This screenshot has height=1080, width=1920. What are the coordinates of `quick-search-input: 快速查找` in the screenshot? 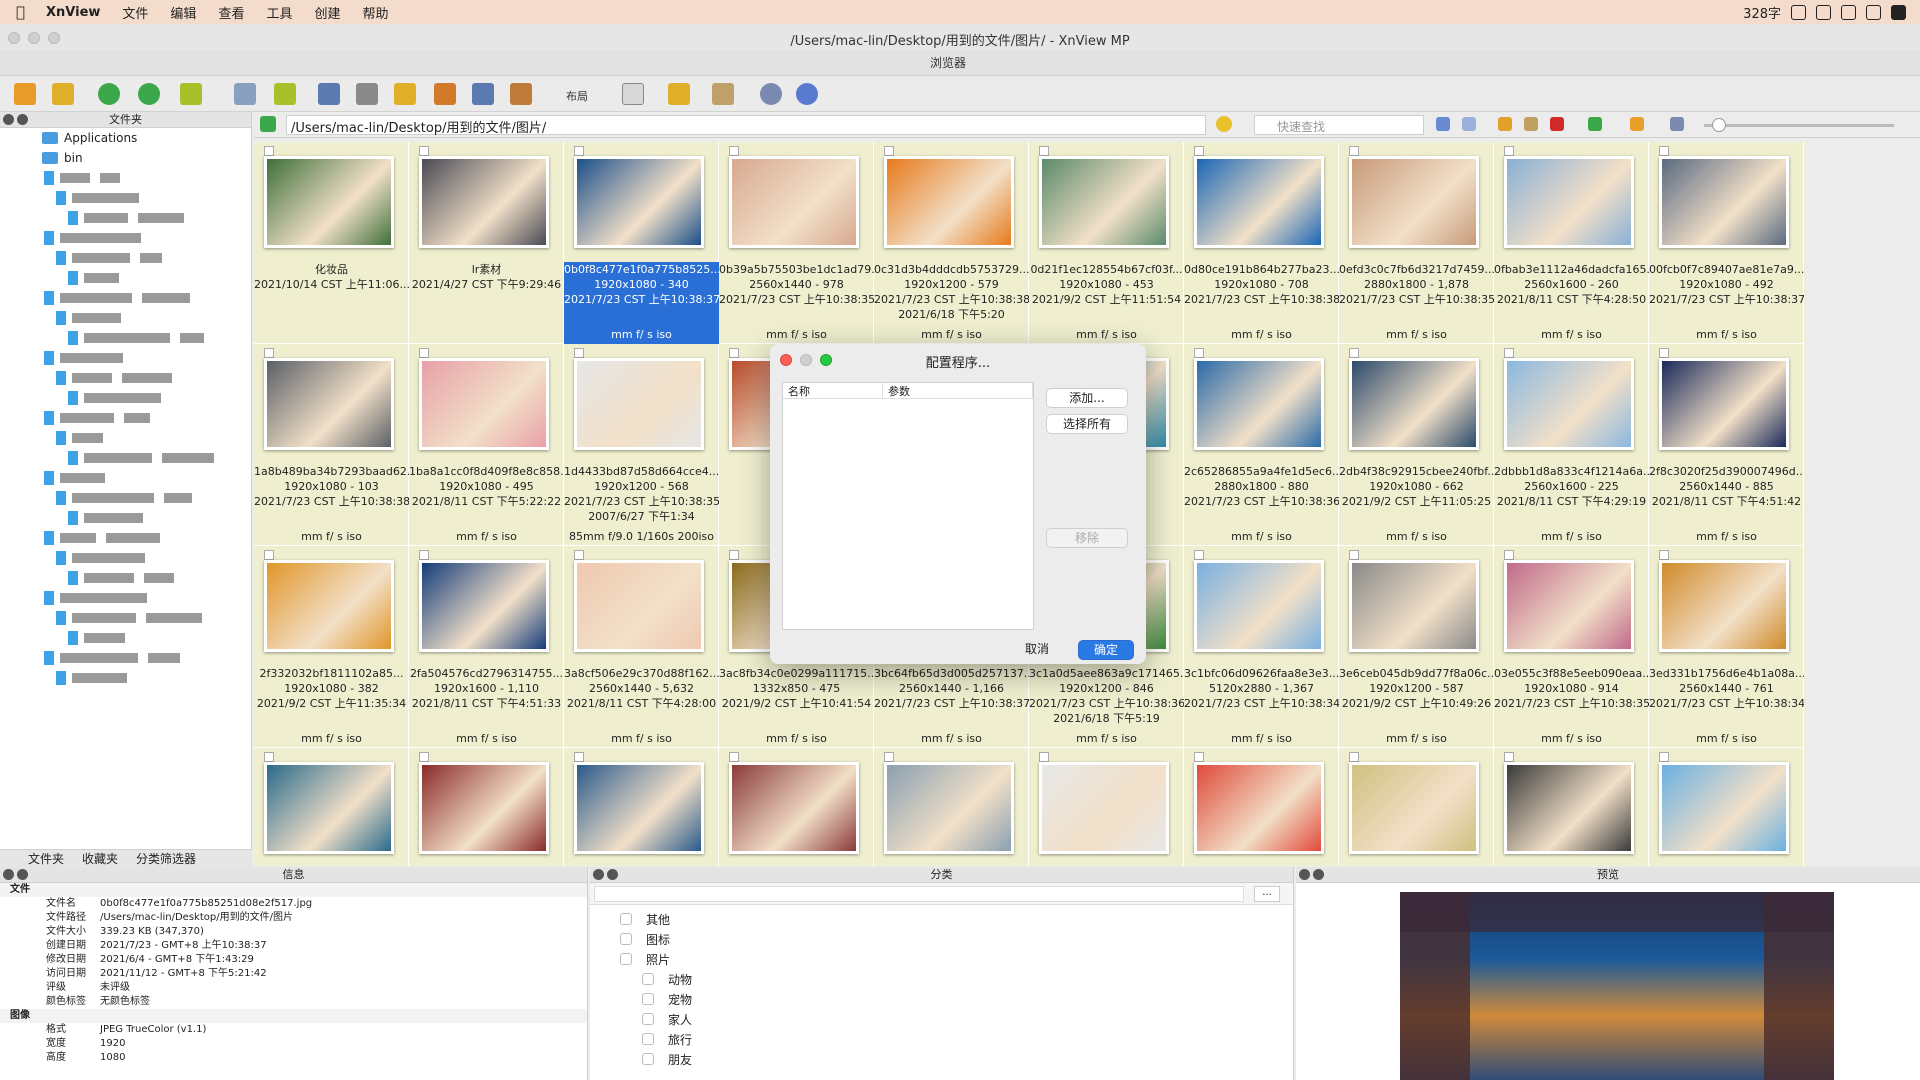 It's located at (1339, 125).